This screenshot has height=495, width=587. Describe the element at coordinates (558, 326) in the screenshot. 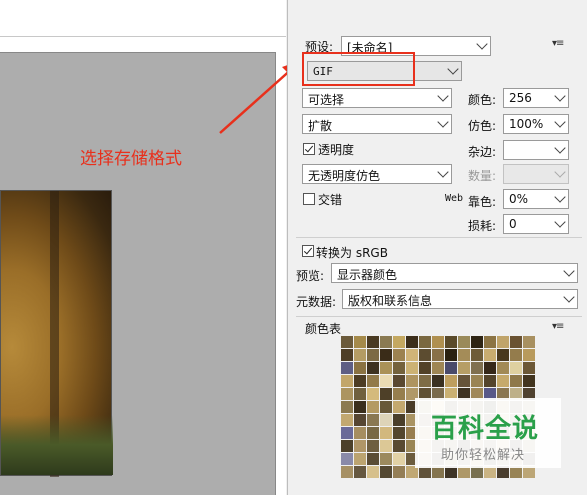

I see `color-table-menu-icon: ▾≡` at that location.